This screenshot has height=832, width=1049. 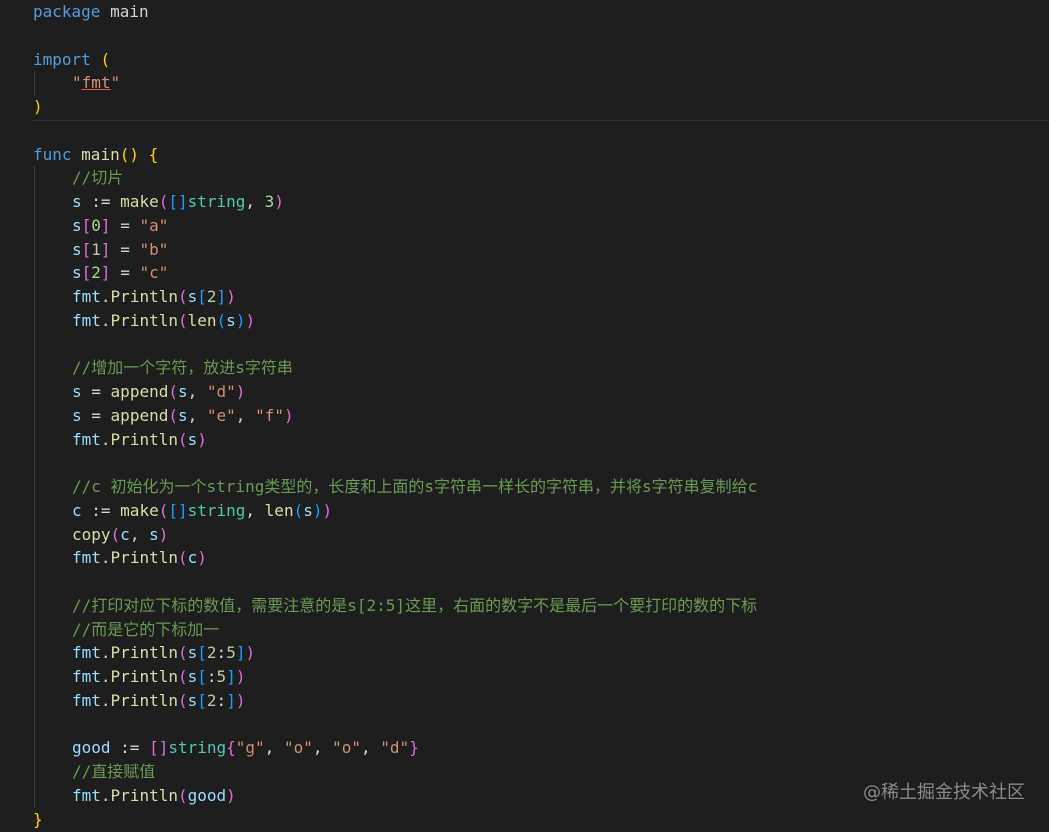 I want to click on code-token: good, so click(x=91, y=748).